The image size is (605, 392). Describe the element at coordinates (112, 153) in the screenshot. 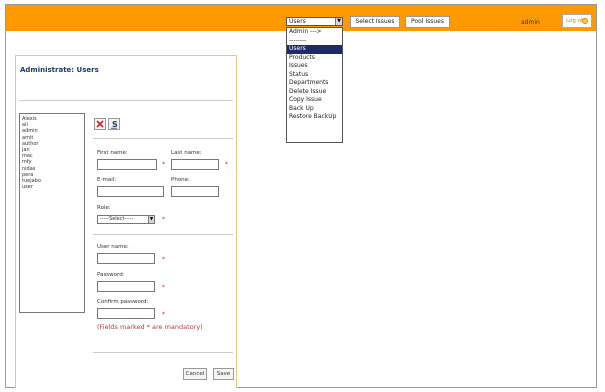

I see `first-name-label: First name:` at that location.